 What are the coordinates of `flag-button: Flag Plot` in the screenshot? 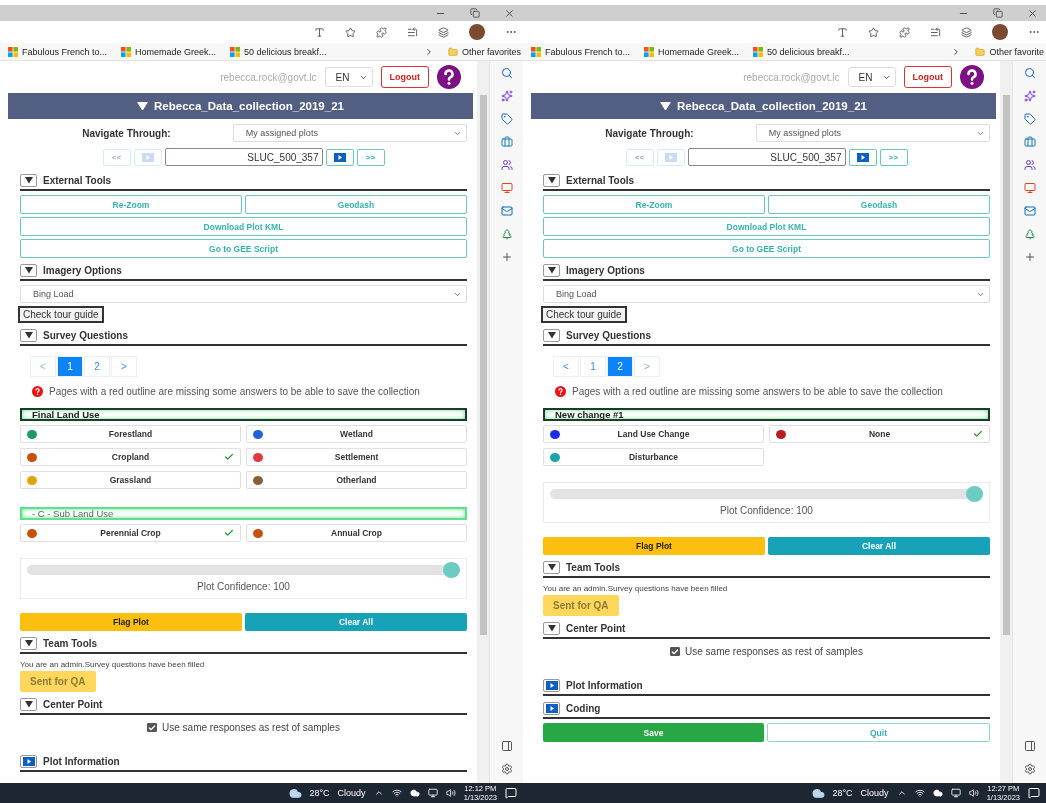 It's located at (654, 546).